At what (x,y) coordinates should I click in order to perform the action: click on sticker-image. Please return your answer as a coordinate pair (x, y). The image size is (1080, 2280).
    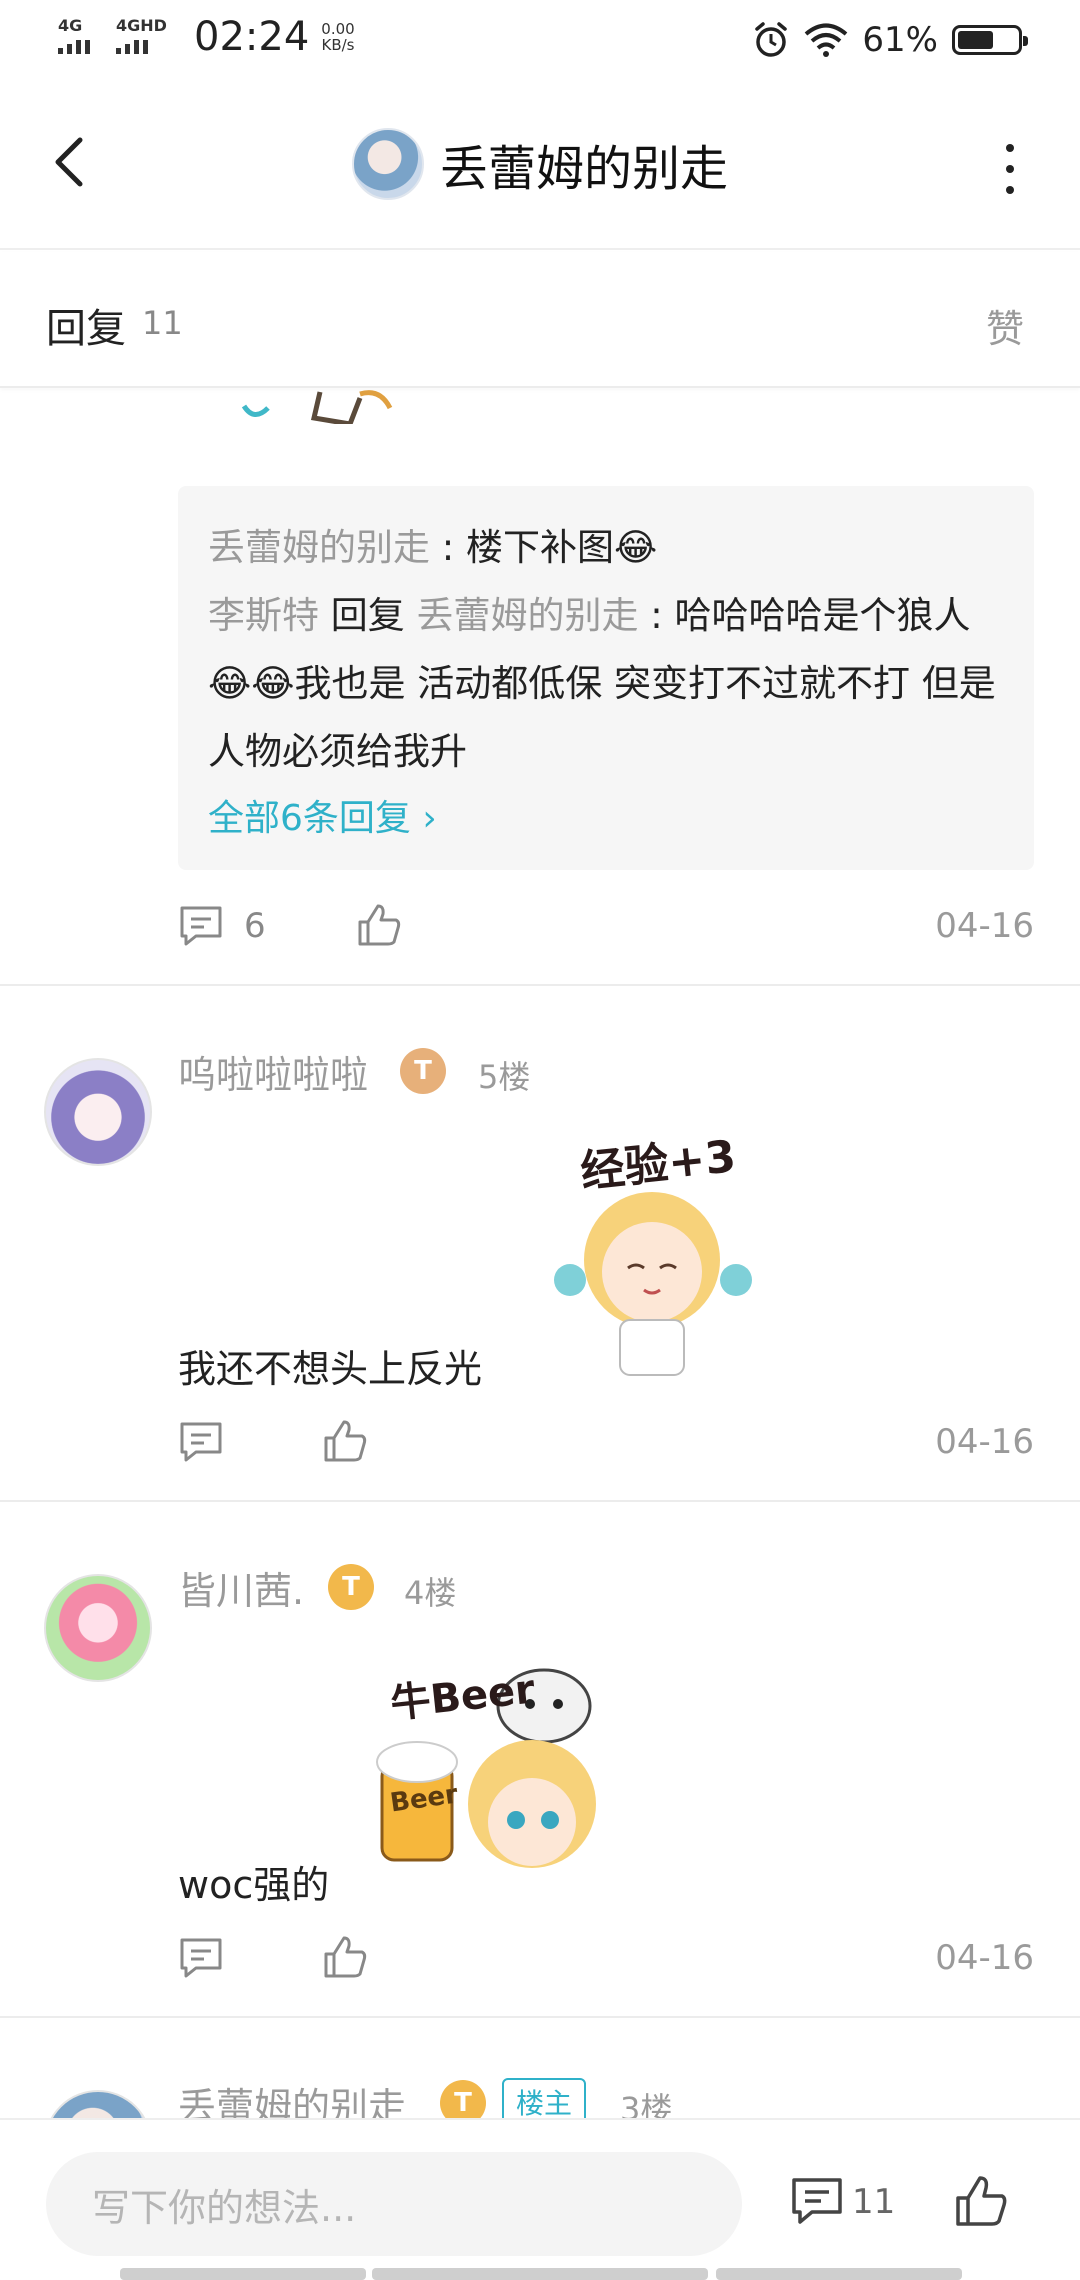
    Looking at the image, I should click on (317, 407).